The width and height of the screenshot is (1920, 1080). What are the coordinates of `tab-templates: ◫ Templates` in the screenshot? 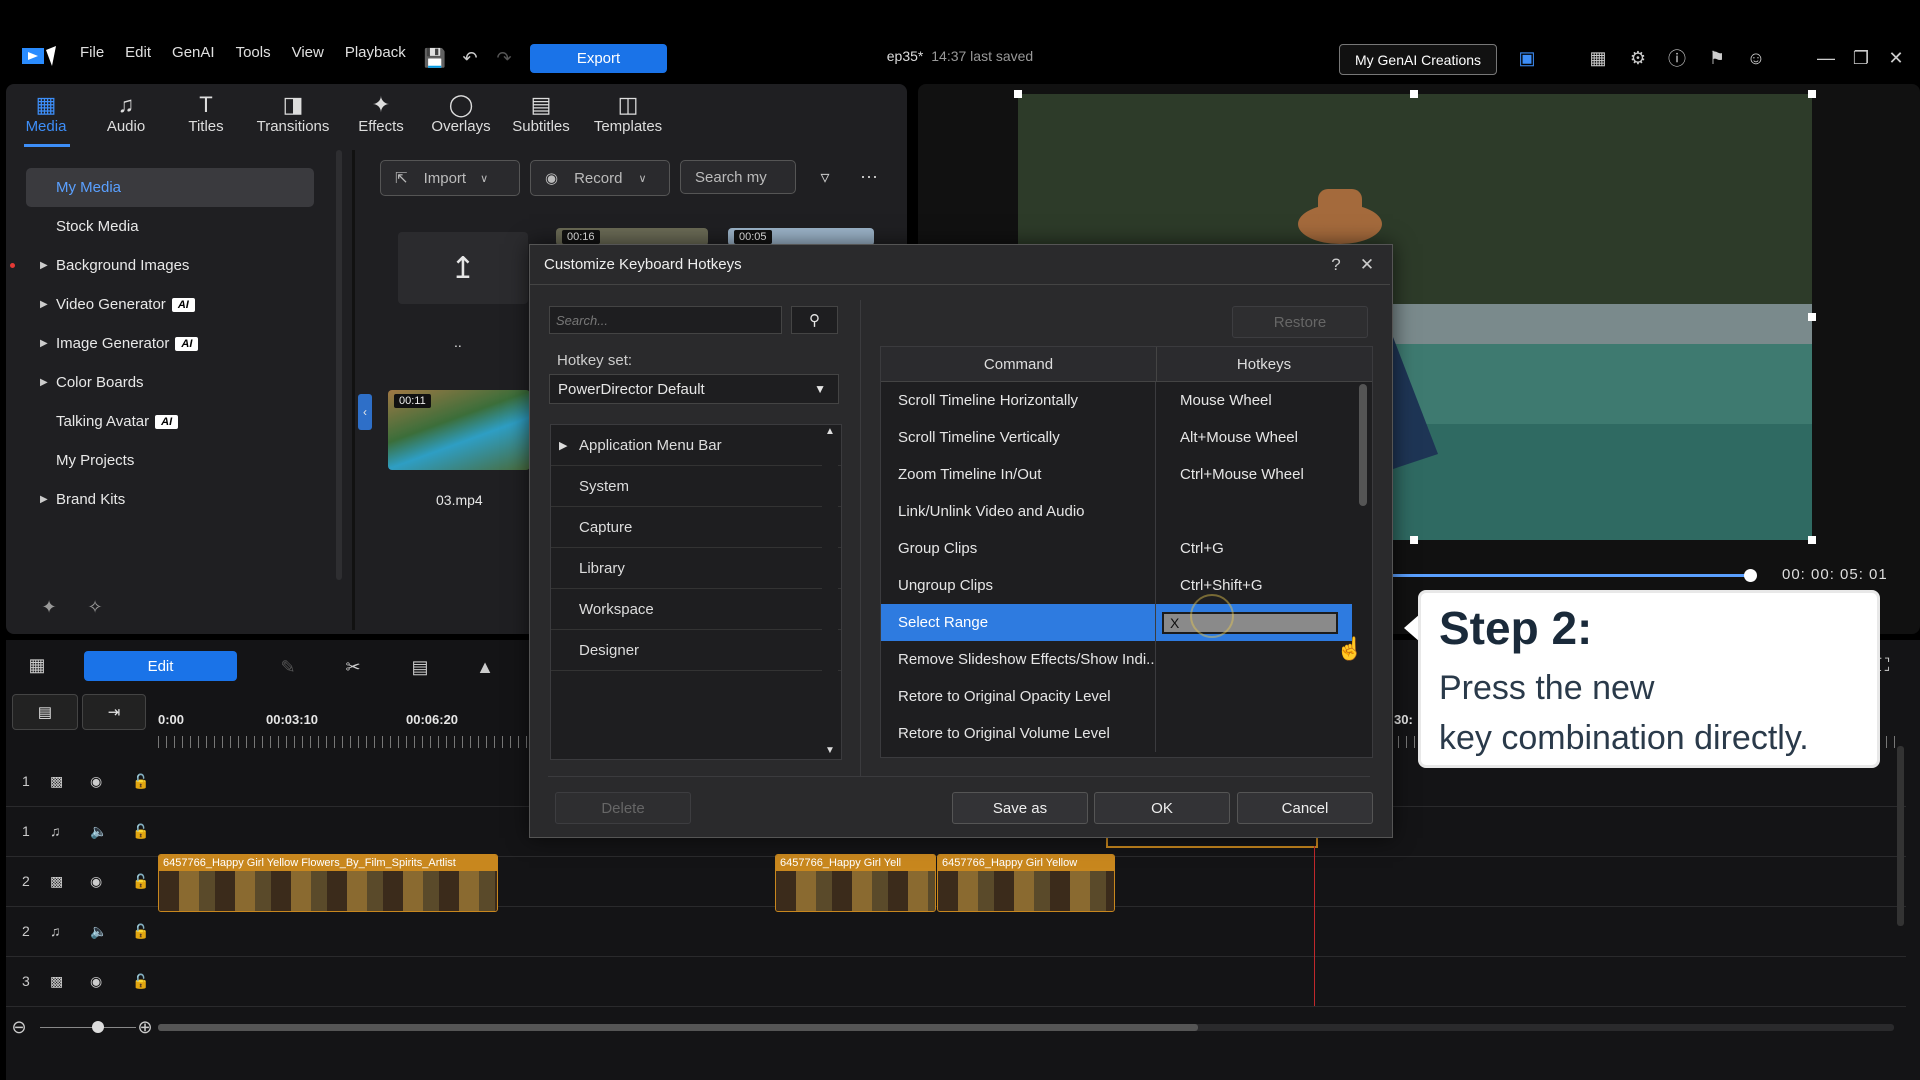 It's located at (628, 118).